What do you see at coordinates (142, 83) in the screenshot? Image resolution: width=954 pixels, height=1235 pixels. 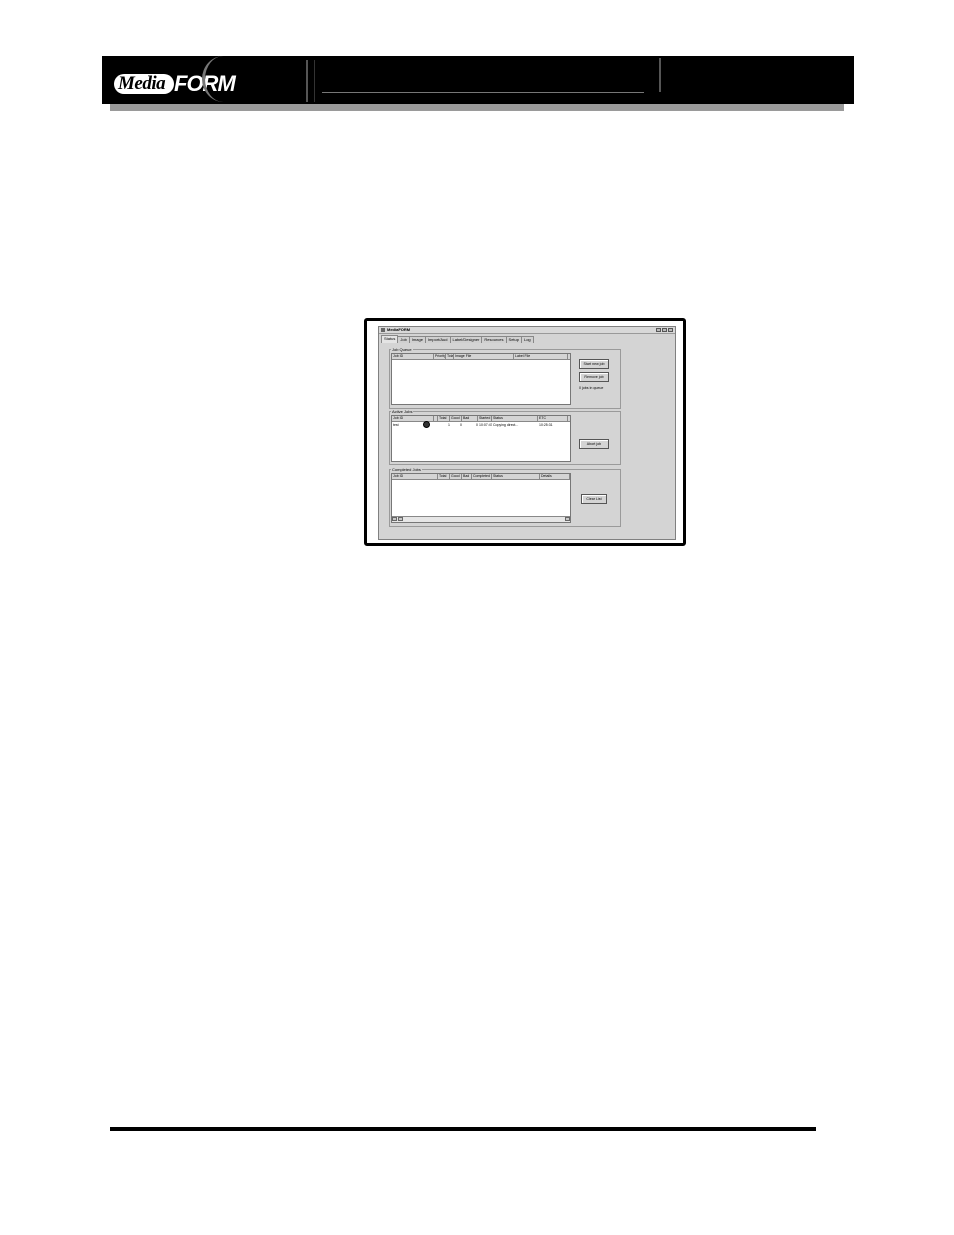 I see `logo-media-text: Media` at bounding box center [142, 83].